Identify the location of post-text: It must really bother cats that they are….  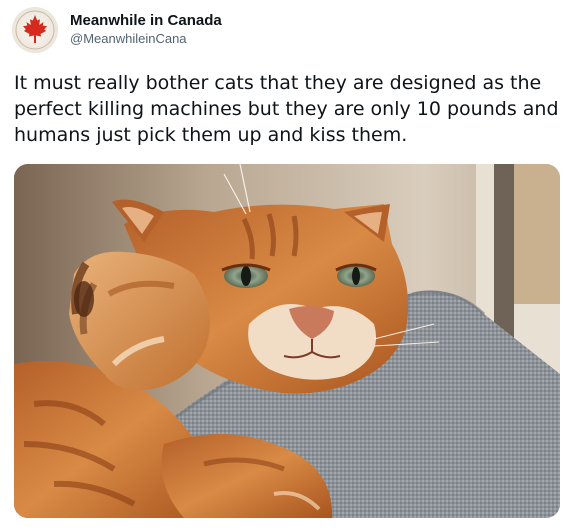
(286, 109).